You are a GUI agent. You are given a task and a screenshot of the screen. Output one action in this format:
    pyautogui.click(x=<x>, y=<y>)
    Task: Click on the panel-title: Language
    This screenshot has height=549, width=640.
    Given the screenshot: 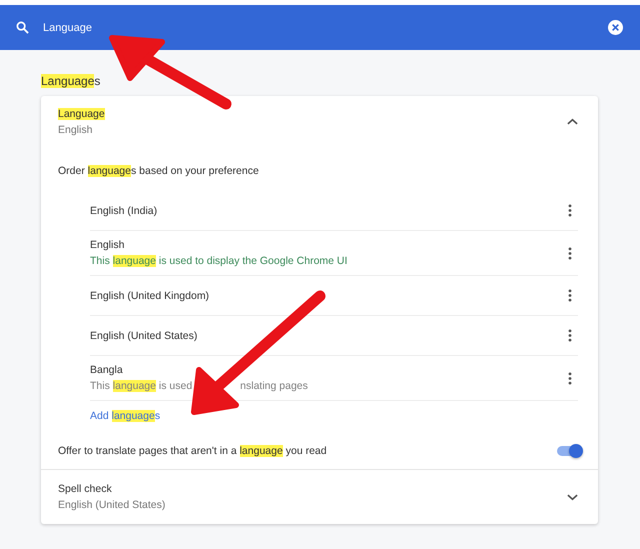 What is the action you would take?
    pyautogui.click(x=81, y=114)
    